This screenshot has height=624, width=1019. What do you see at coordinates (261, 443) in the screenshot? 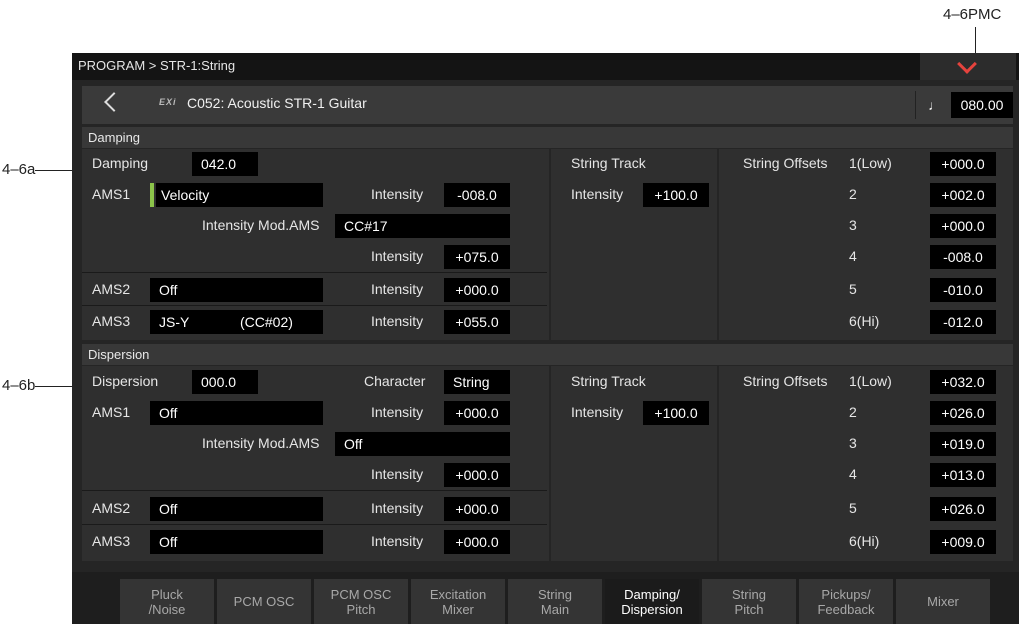
I see `dispersion-mod-ams-label: Intensity Mod.AMS` at bounding box center [261, 443].